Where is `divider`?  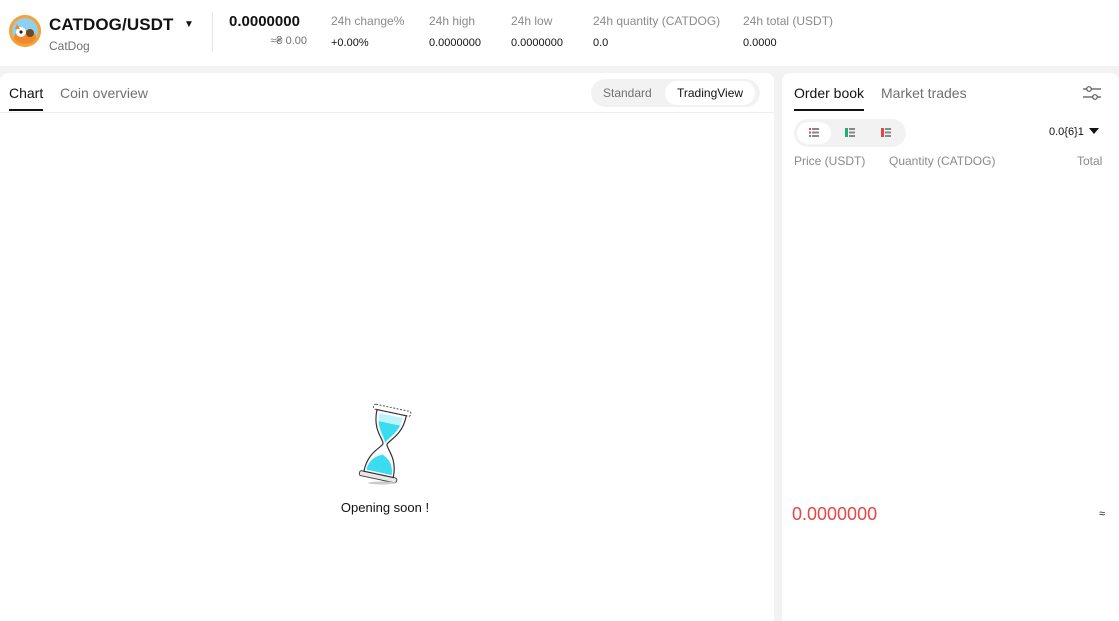 divider is located at coordinates (212, 32).